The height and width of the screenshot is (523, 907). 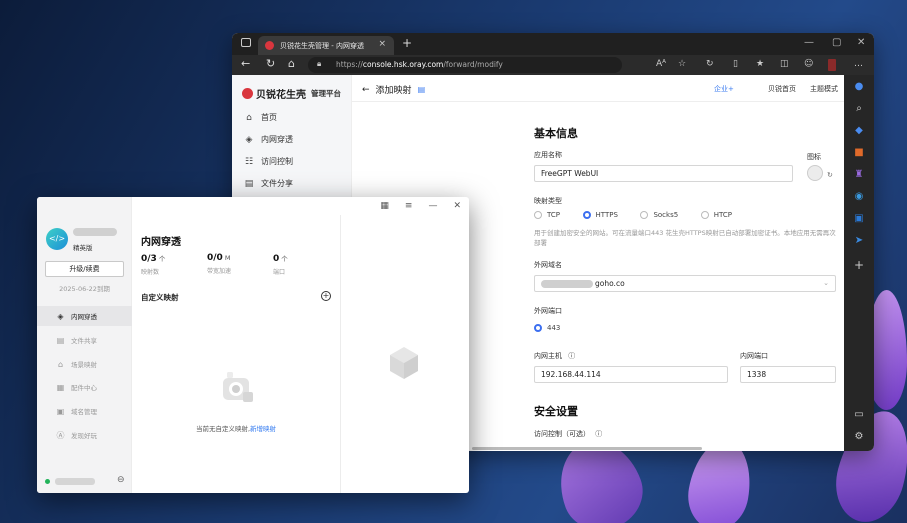 I want to click on copilot-icon: ☺, so click(x=808, y=64).